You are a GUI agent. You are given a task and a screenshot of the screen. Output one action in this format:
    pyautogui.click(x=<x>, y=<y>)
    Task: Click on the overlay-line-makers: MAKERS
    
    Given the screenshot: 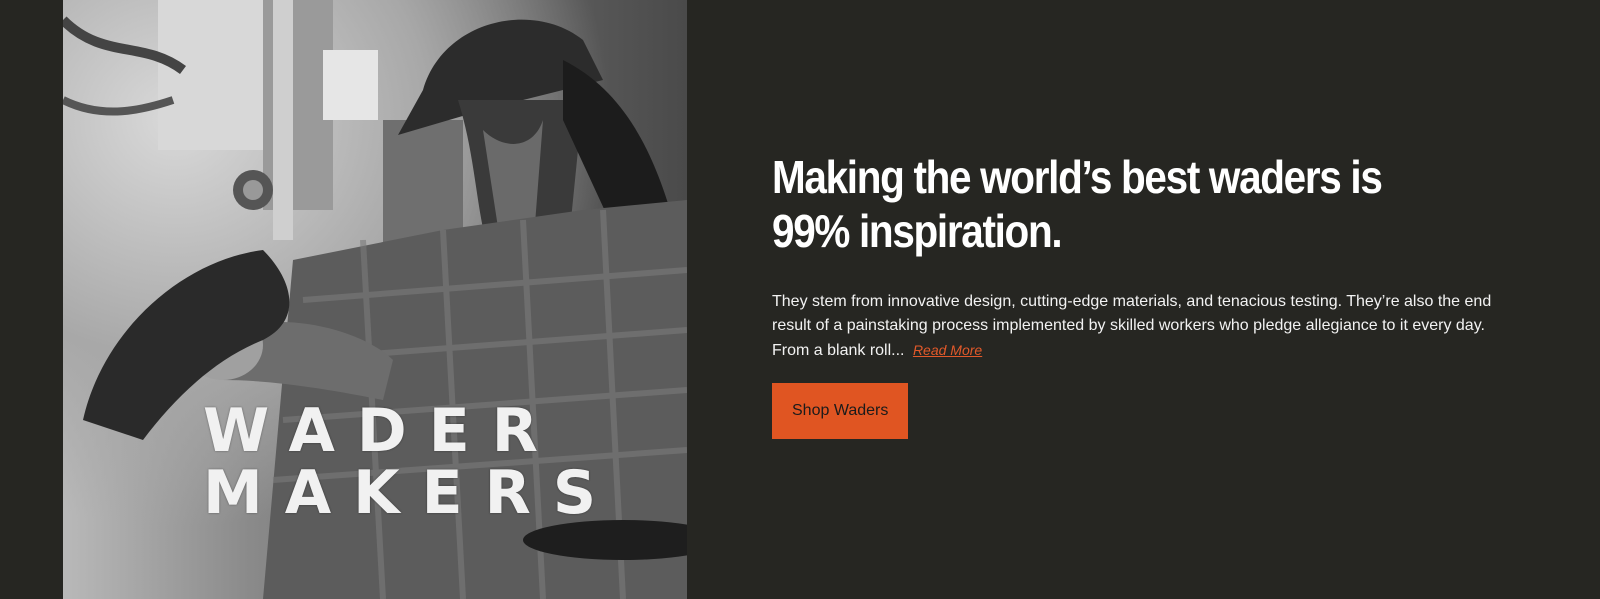 What is the action you would take?
    pyautogui.click(x=411, y=493)
    